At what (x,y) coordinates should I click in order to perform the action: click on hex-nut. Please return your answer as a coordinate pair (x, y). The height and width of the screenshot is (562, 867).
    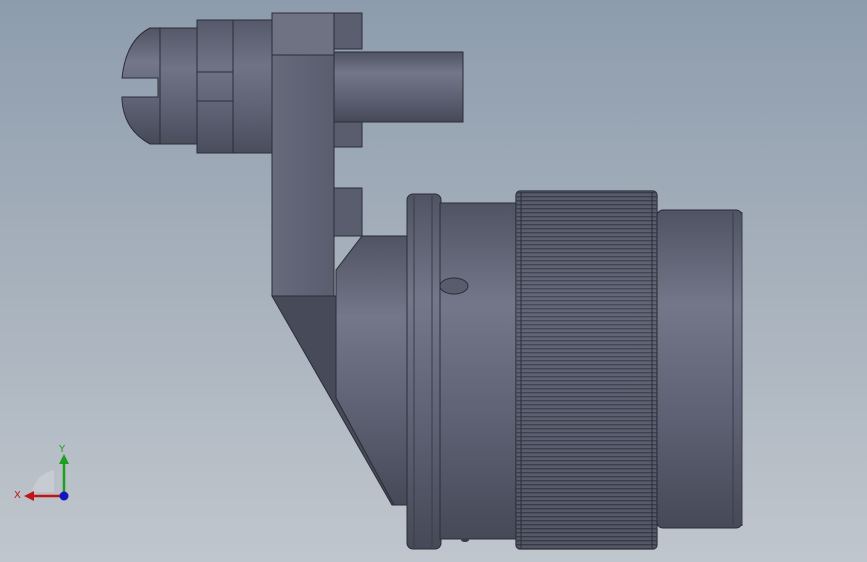
    Looking at the image, I should click on (235, 86).